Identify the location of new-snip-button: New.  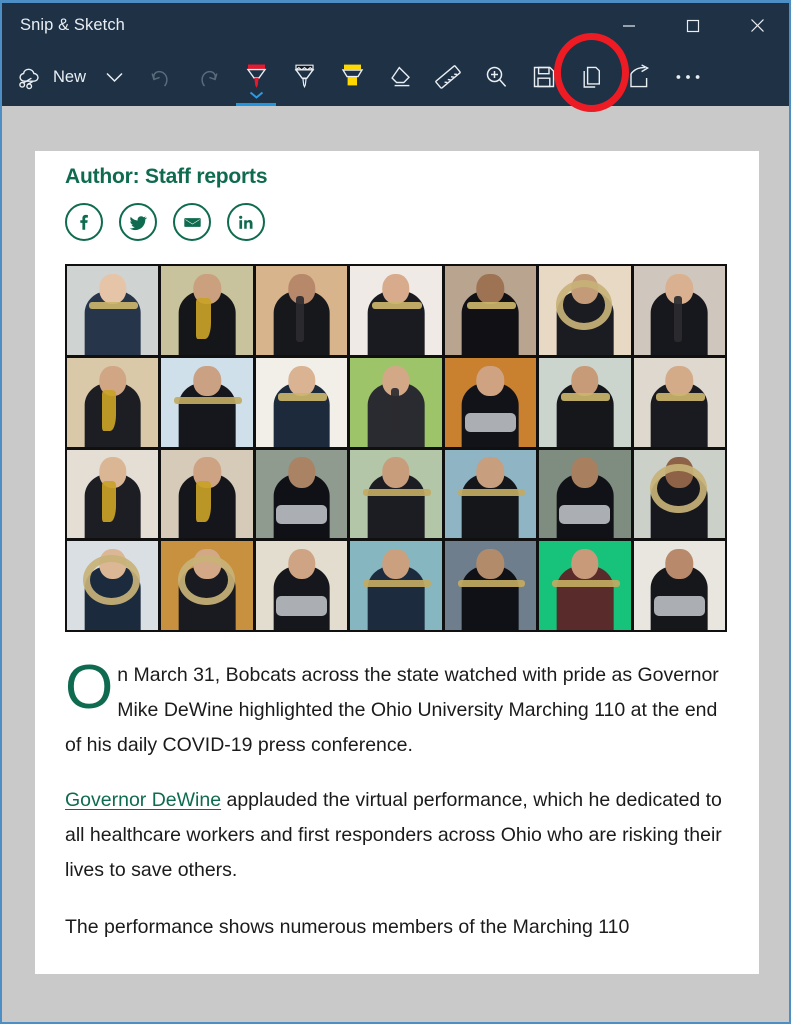
(47, 77).